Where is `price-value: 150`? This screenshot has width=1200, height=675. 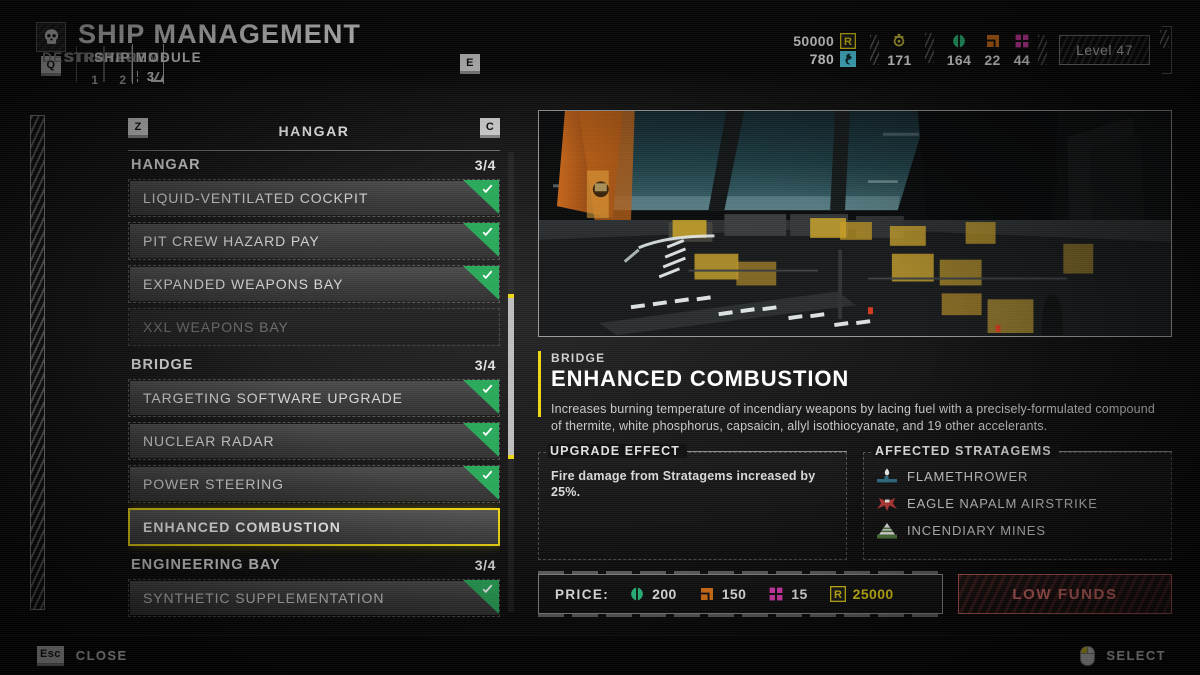 price-value: 150 is located at coordinates (734, 594).